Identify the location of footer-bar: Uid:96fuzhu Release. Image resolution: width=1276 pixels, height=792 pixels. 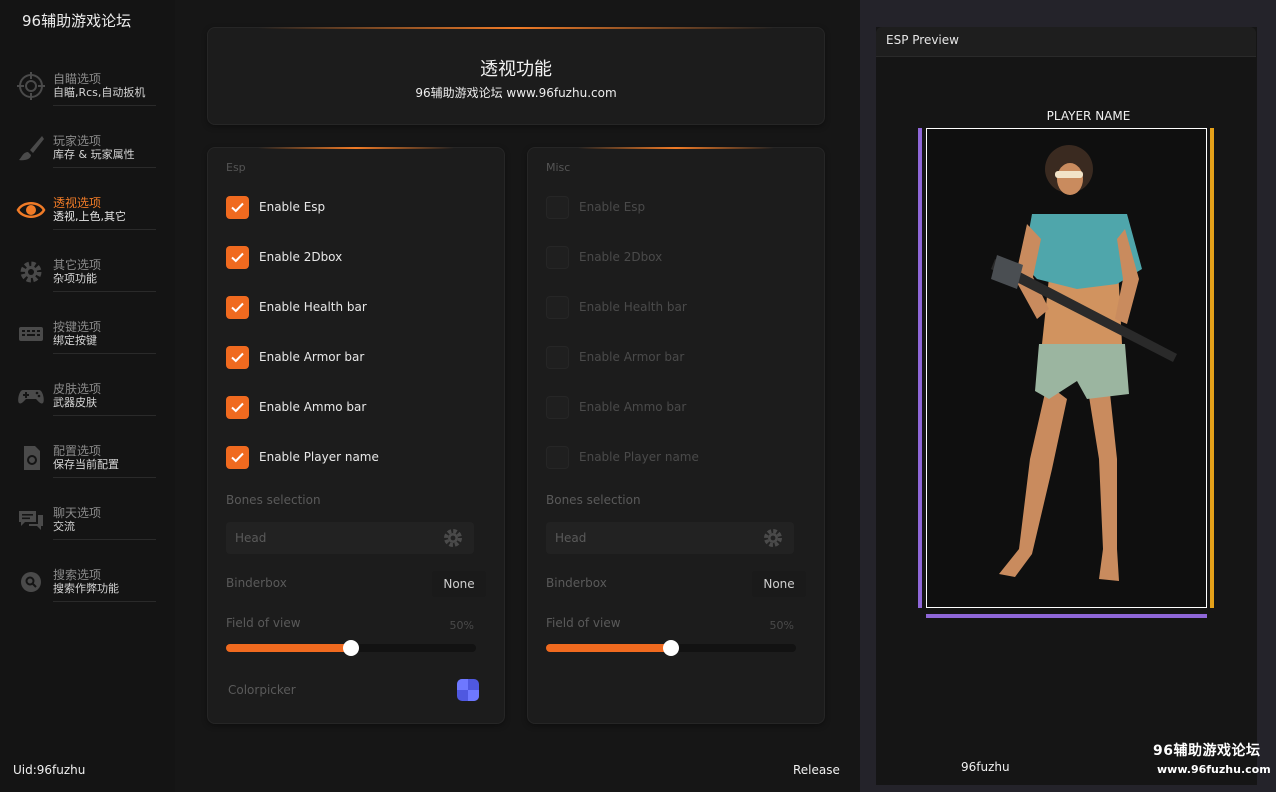
(430, 771).